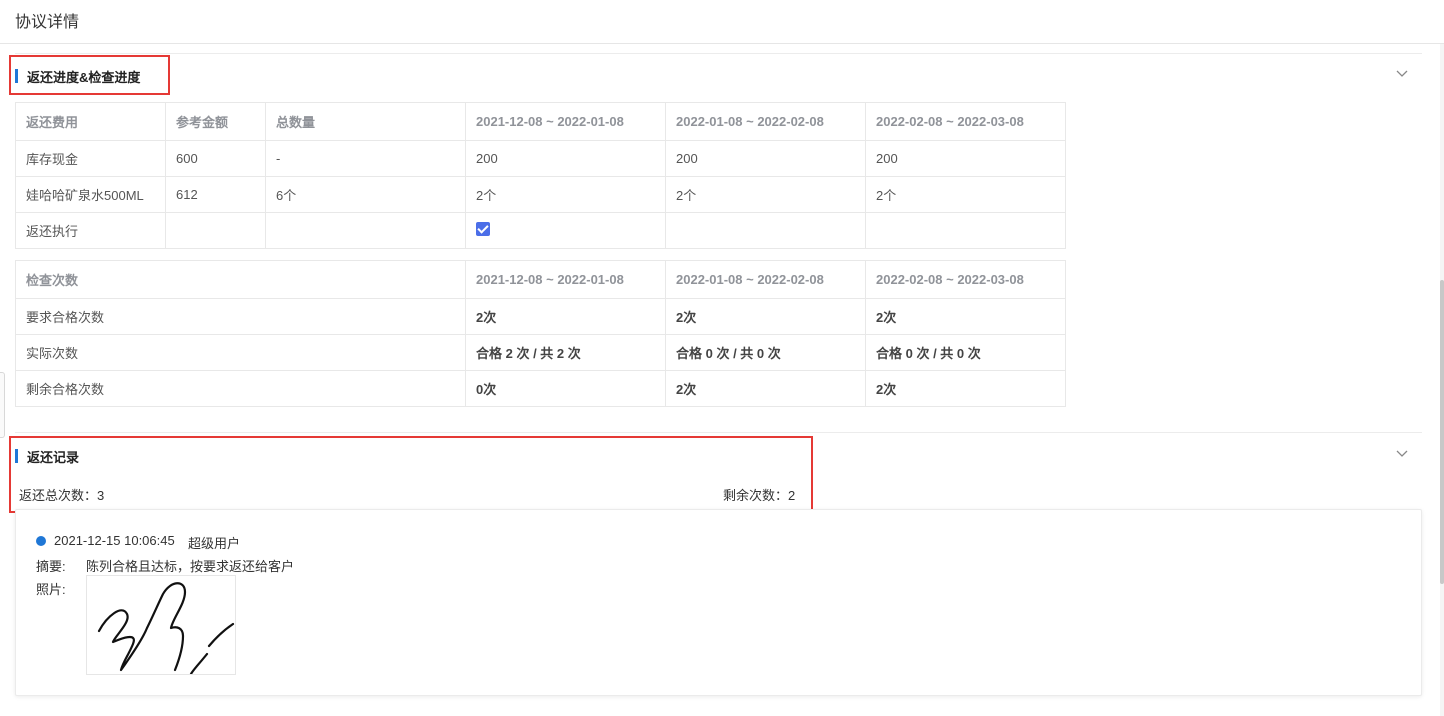 The height and width of the screenshot is (716, 1444). What do you see at coordinates (41, 541) in the screenshot?
I see `timeline-dot` at bounding box center [41, 541].